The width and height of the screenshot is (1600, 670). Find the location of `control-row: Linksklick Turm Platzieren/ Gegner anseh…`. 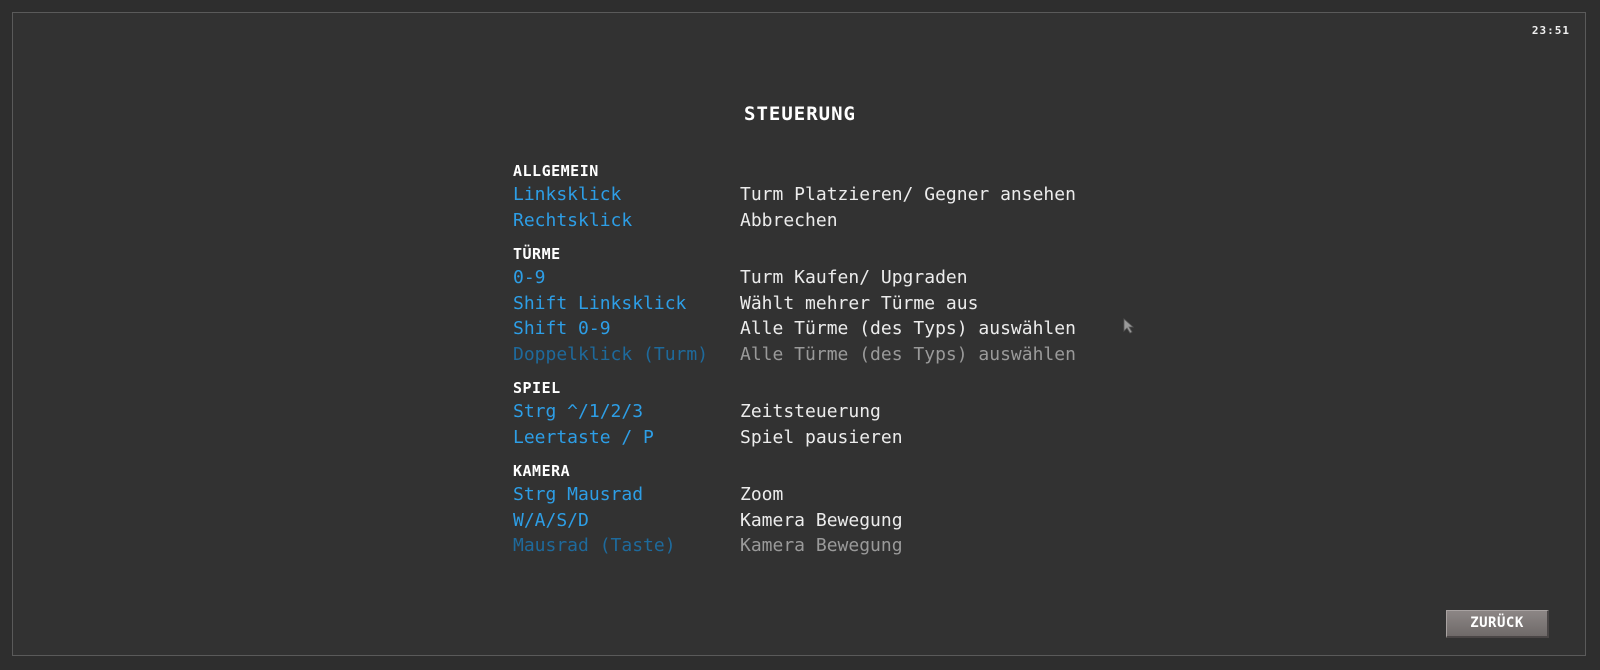

control-row: Linksklick Turm Platzieren/ Gegner anseh… is located at coordinates (823, 195).